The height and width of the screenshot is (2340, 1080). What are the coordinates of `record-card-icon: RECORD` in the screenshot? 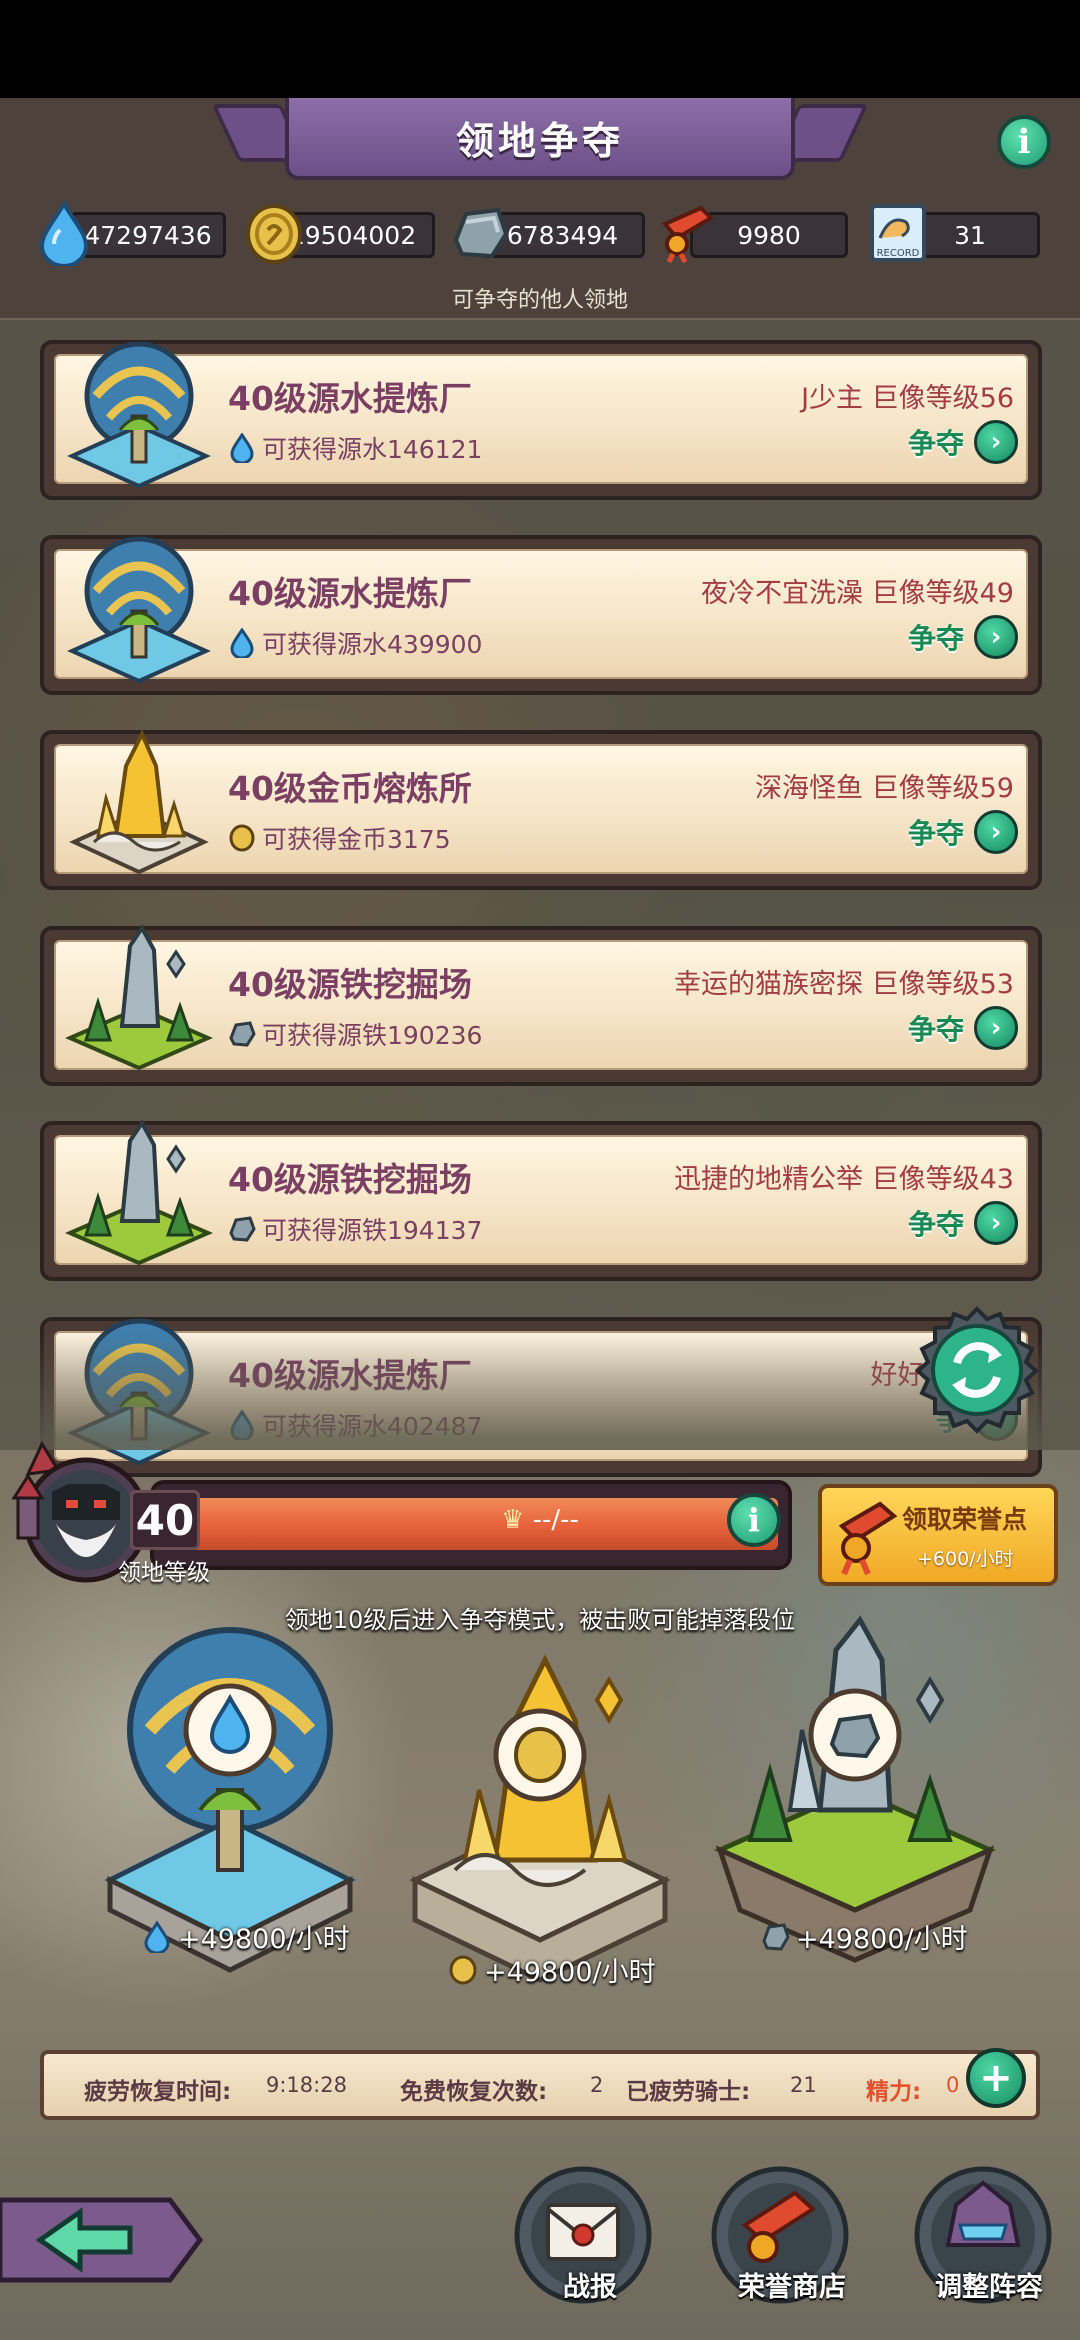 It's located at (898, 233).